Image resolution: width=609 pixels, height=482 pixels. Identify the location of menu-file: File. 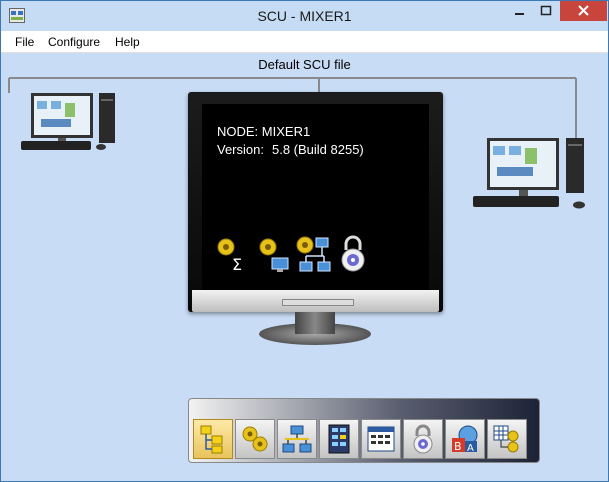
(24, 42).